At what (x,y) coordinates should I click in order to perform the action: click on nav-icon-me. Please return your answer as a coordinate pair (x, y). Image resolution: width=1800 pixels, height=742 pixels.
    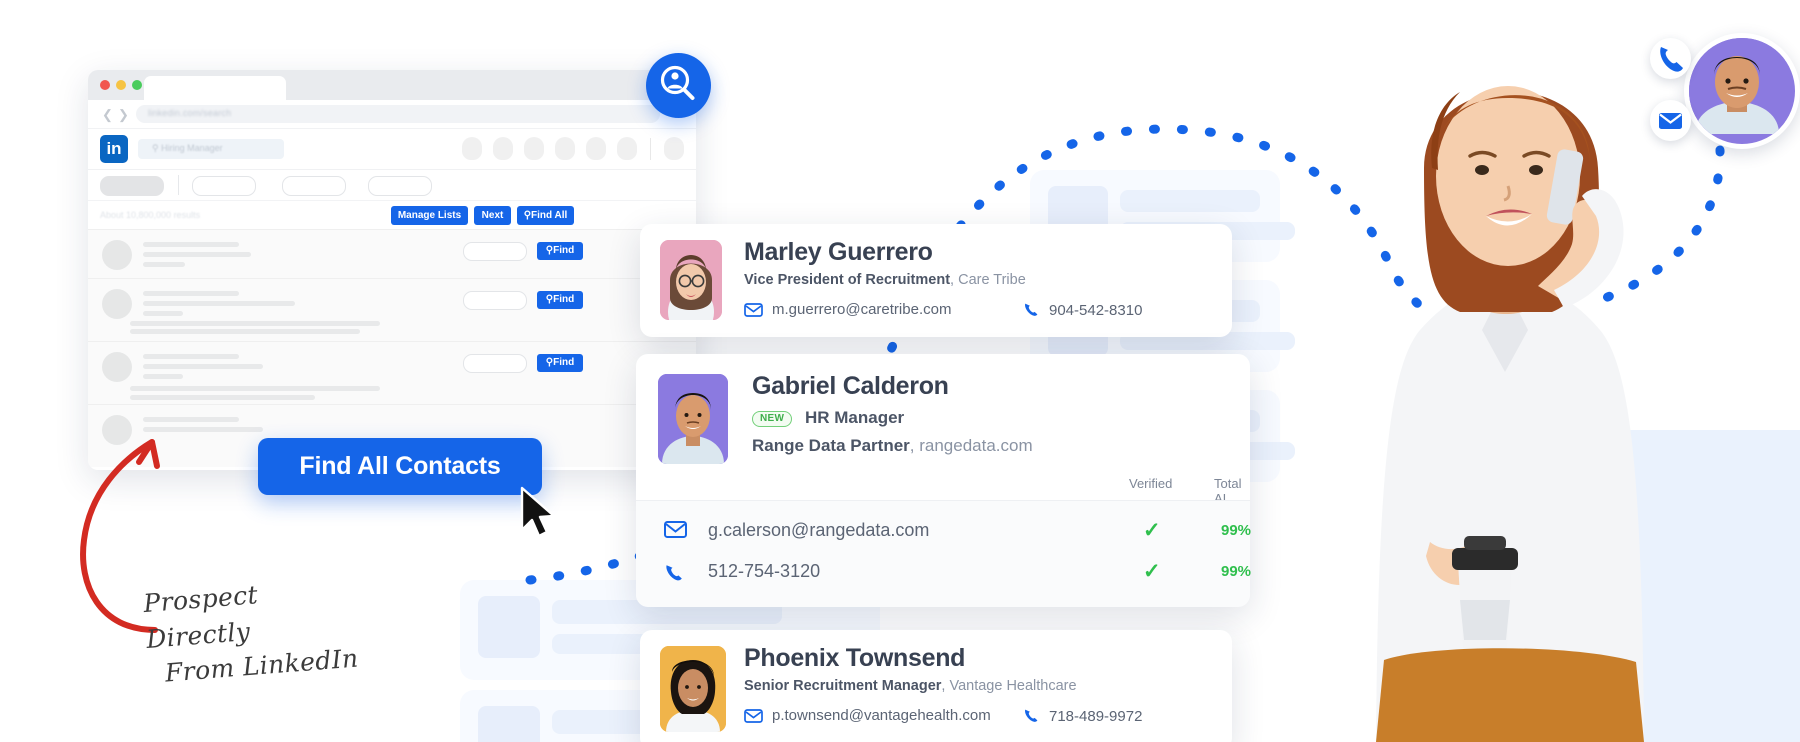
    Looking at the image, I should click on (627, 148).